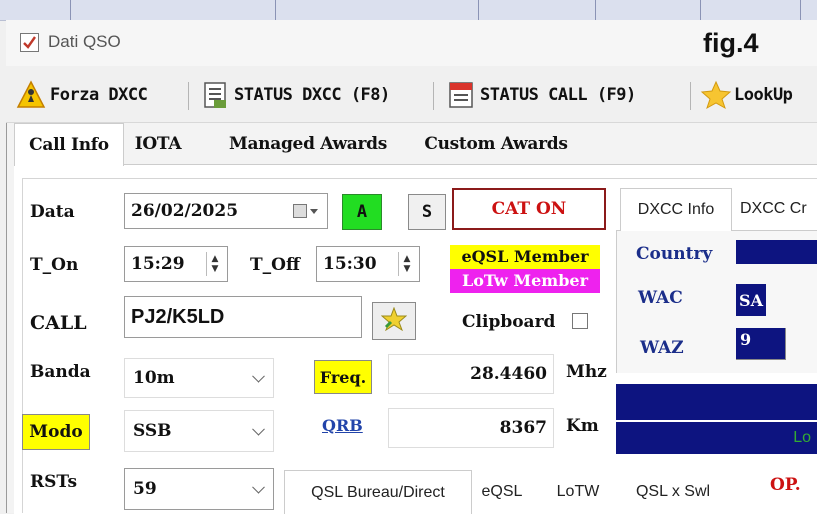 Image resolution: width=817 pixels, height=514 pixels. I want to click on eqsl-member-badge: eQSL Member, so click(525, 257).